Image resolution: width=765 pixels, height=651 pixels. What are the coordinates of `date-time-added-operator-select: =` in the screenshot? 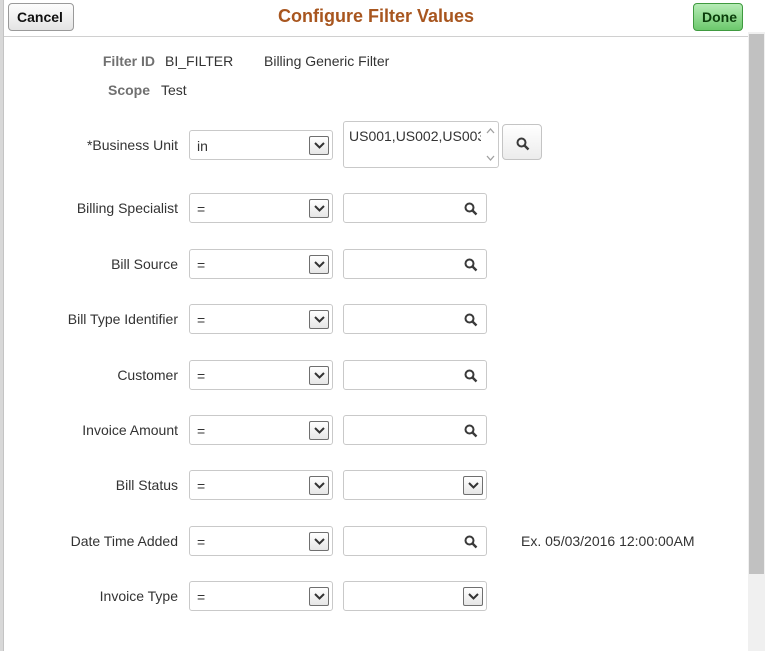 It's located at (261, 541).